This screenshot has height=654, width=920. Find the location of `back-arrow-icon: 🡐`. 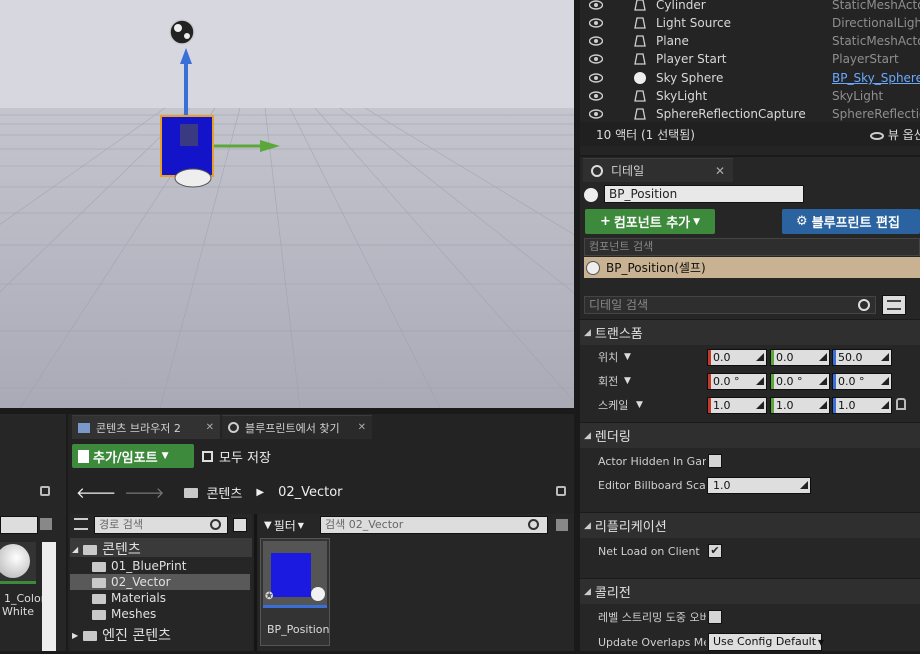

back-arrow-icon: 🡐 is located at coordinates (96, 492).